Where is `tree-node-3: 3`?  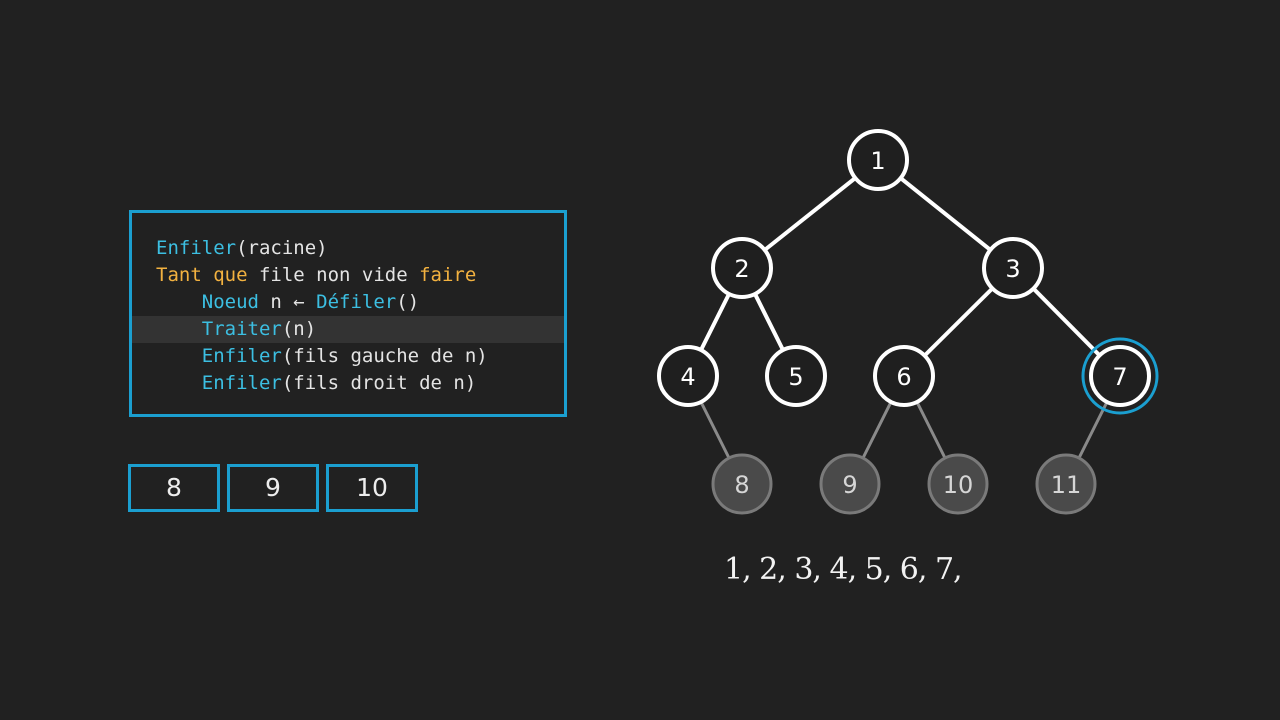 tree-node-3: 3 is located at coordinates (1013, 268).